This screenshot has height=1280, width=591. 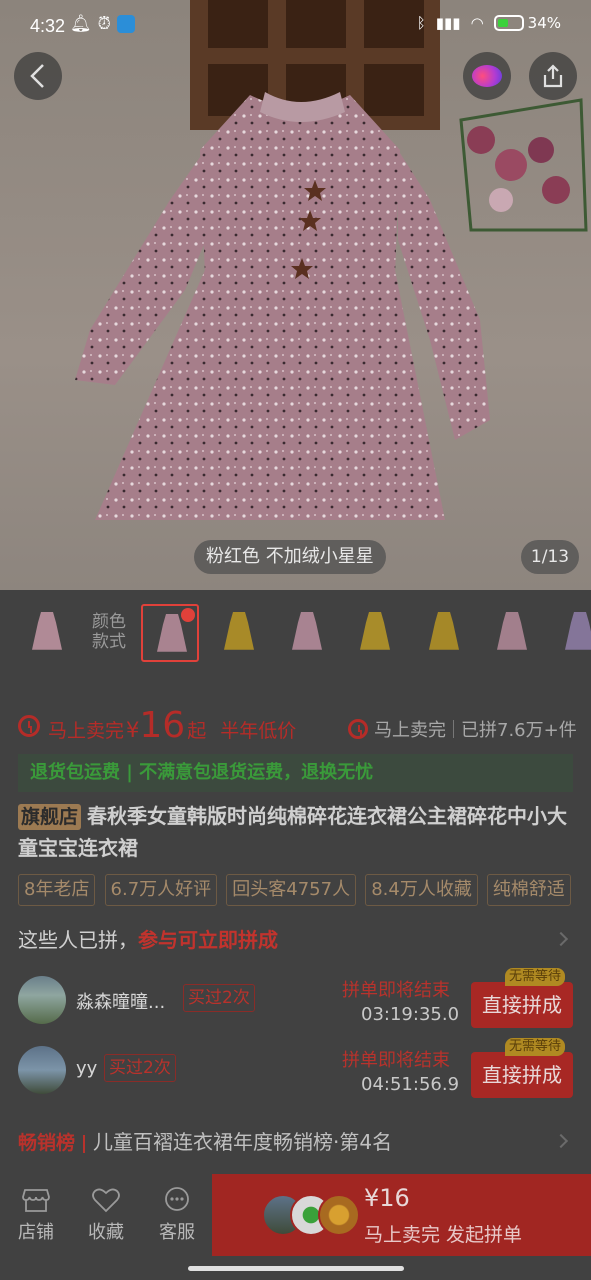 I want to click on tag-item: 纯棉舒适, so click(x=528, y=890).